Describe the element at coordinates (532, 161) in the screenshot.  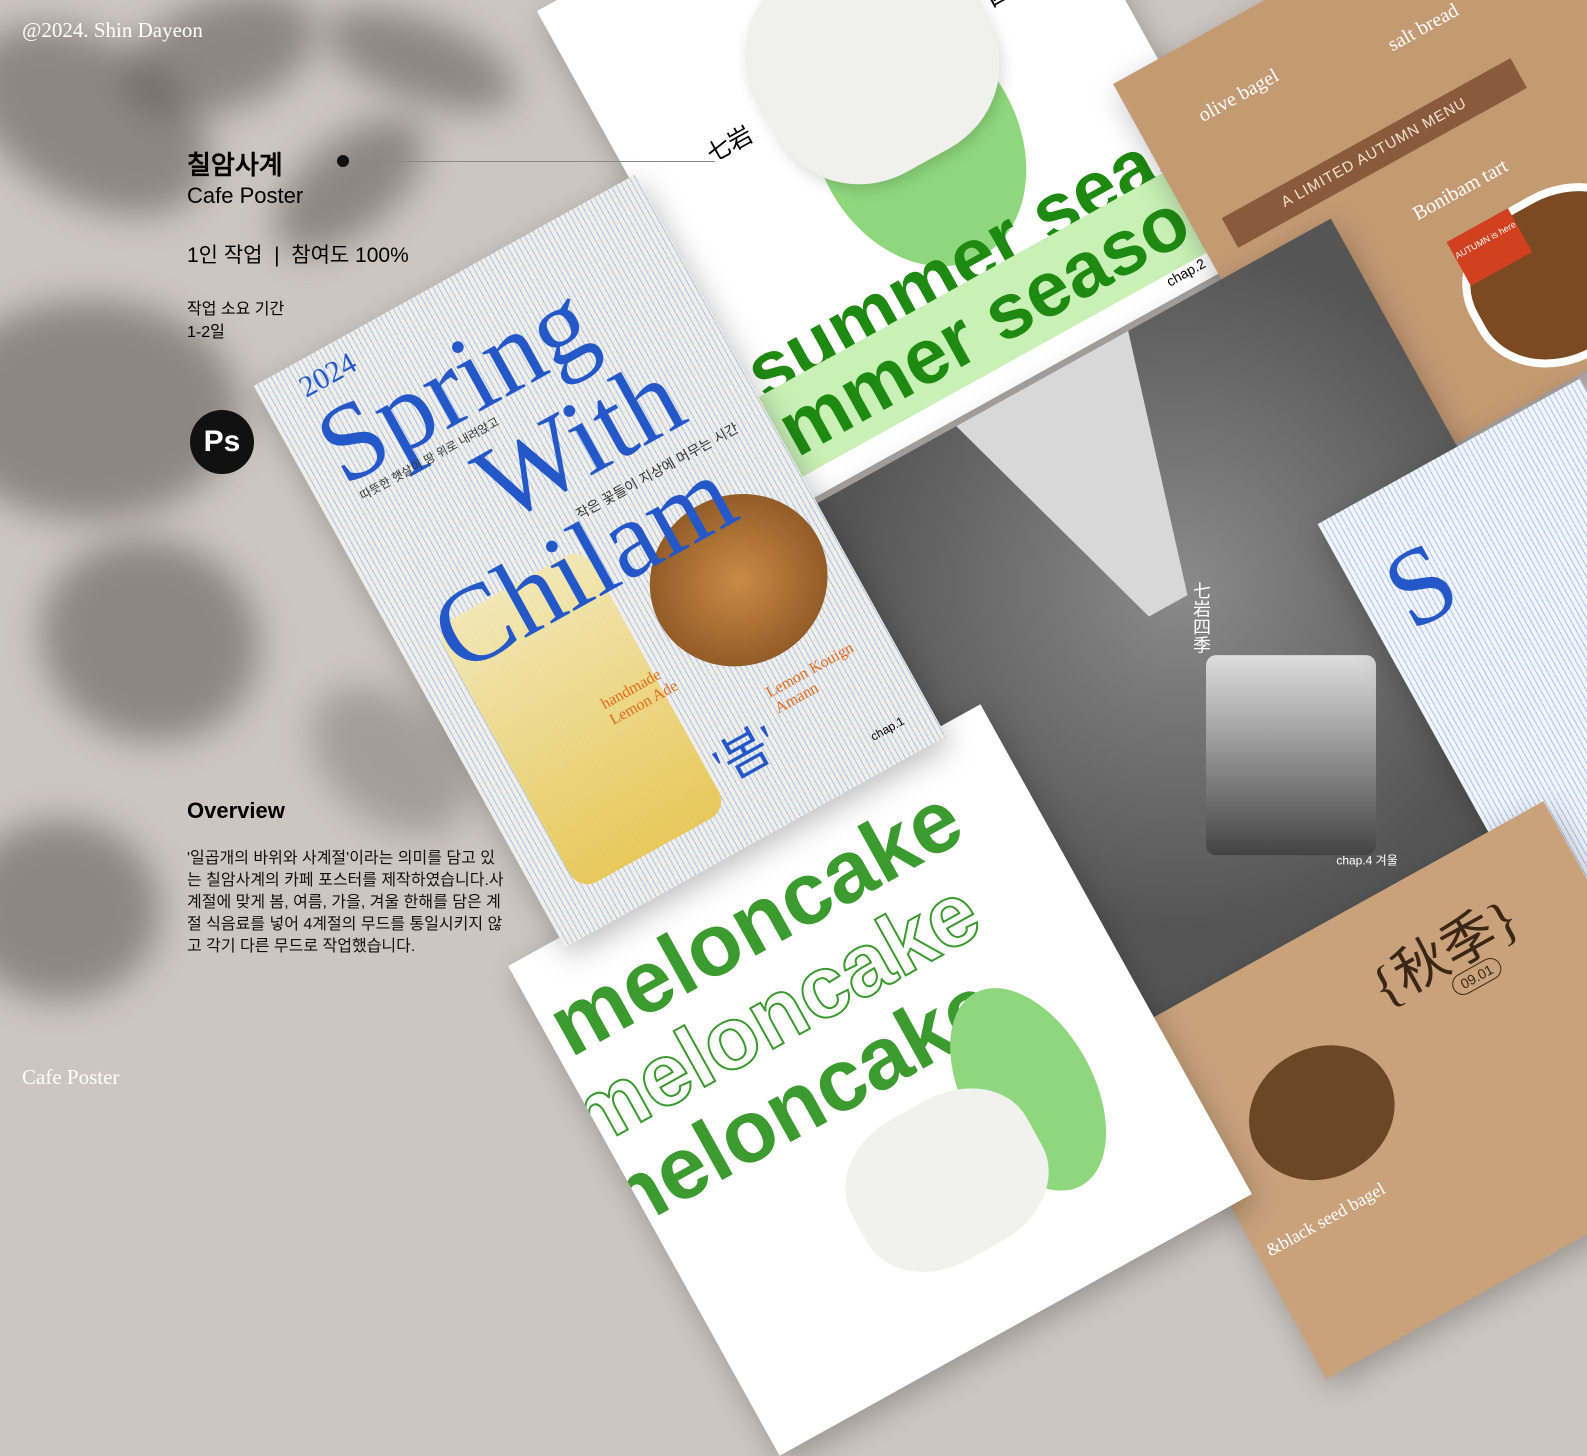
I see `title-divider` at that location.